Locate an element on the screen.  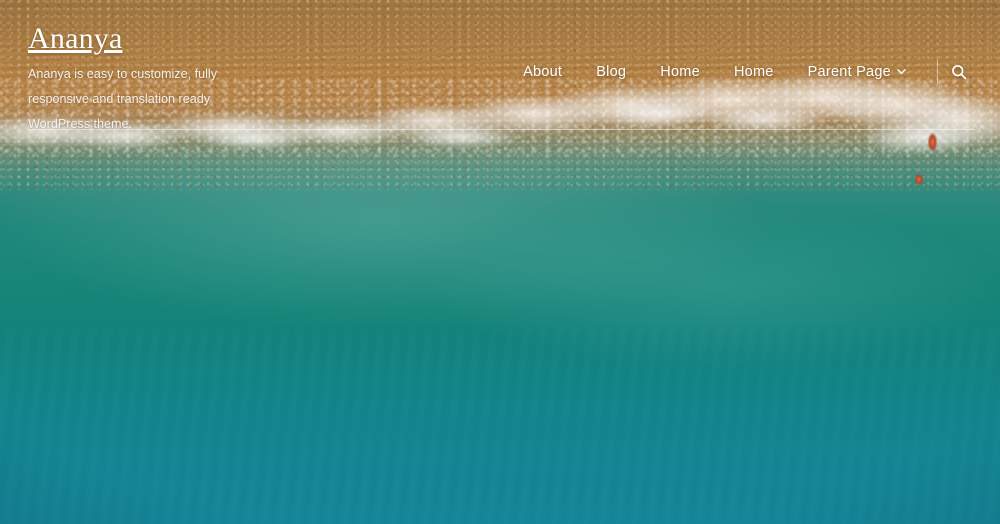
search-icon is located at coordinates (959, 72).